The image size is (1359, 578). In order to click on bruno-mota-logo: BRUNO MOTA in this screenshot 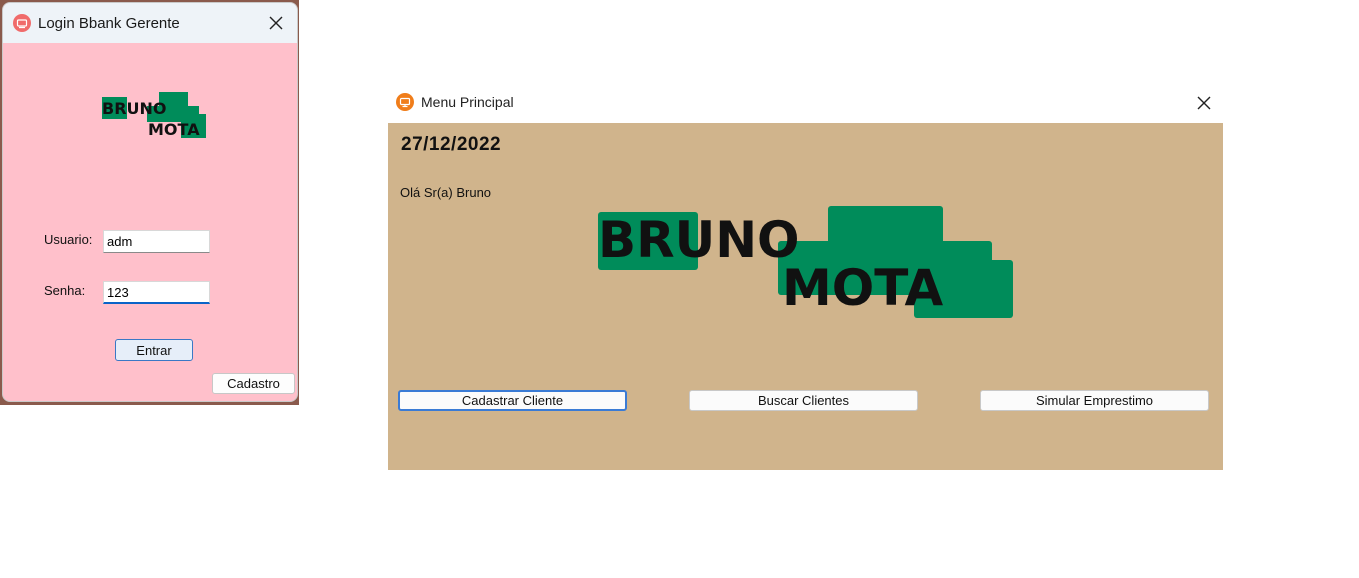, I will do `click(154, 115)`.